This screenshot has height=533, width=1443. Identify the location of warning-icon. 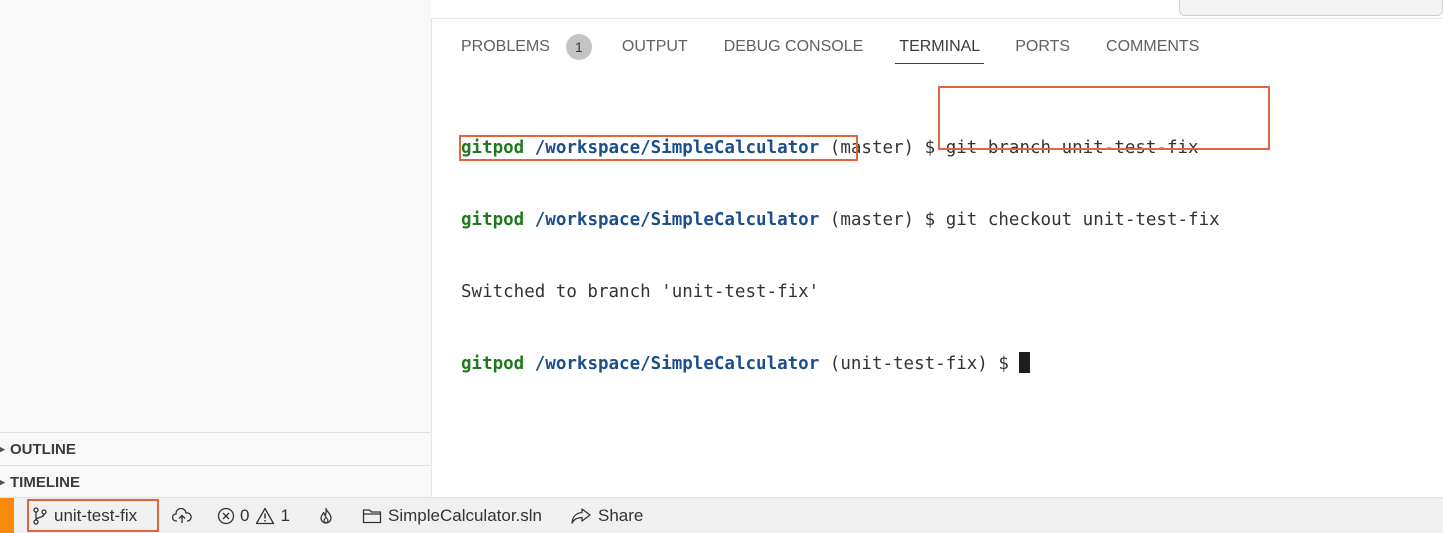
(265, 516).